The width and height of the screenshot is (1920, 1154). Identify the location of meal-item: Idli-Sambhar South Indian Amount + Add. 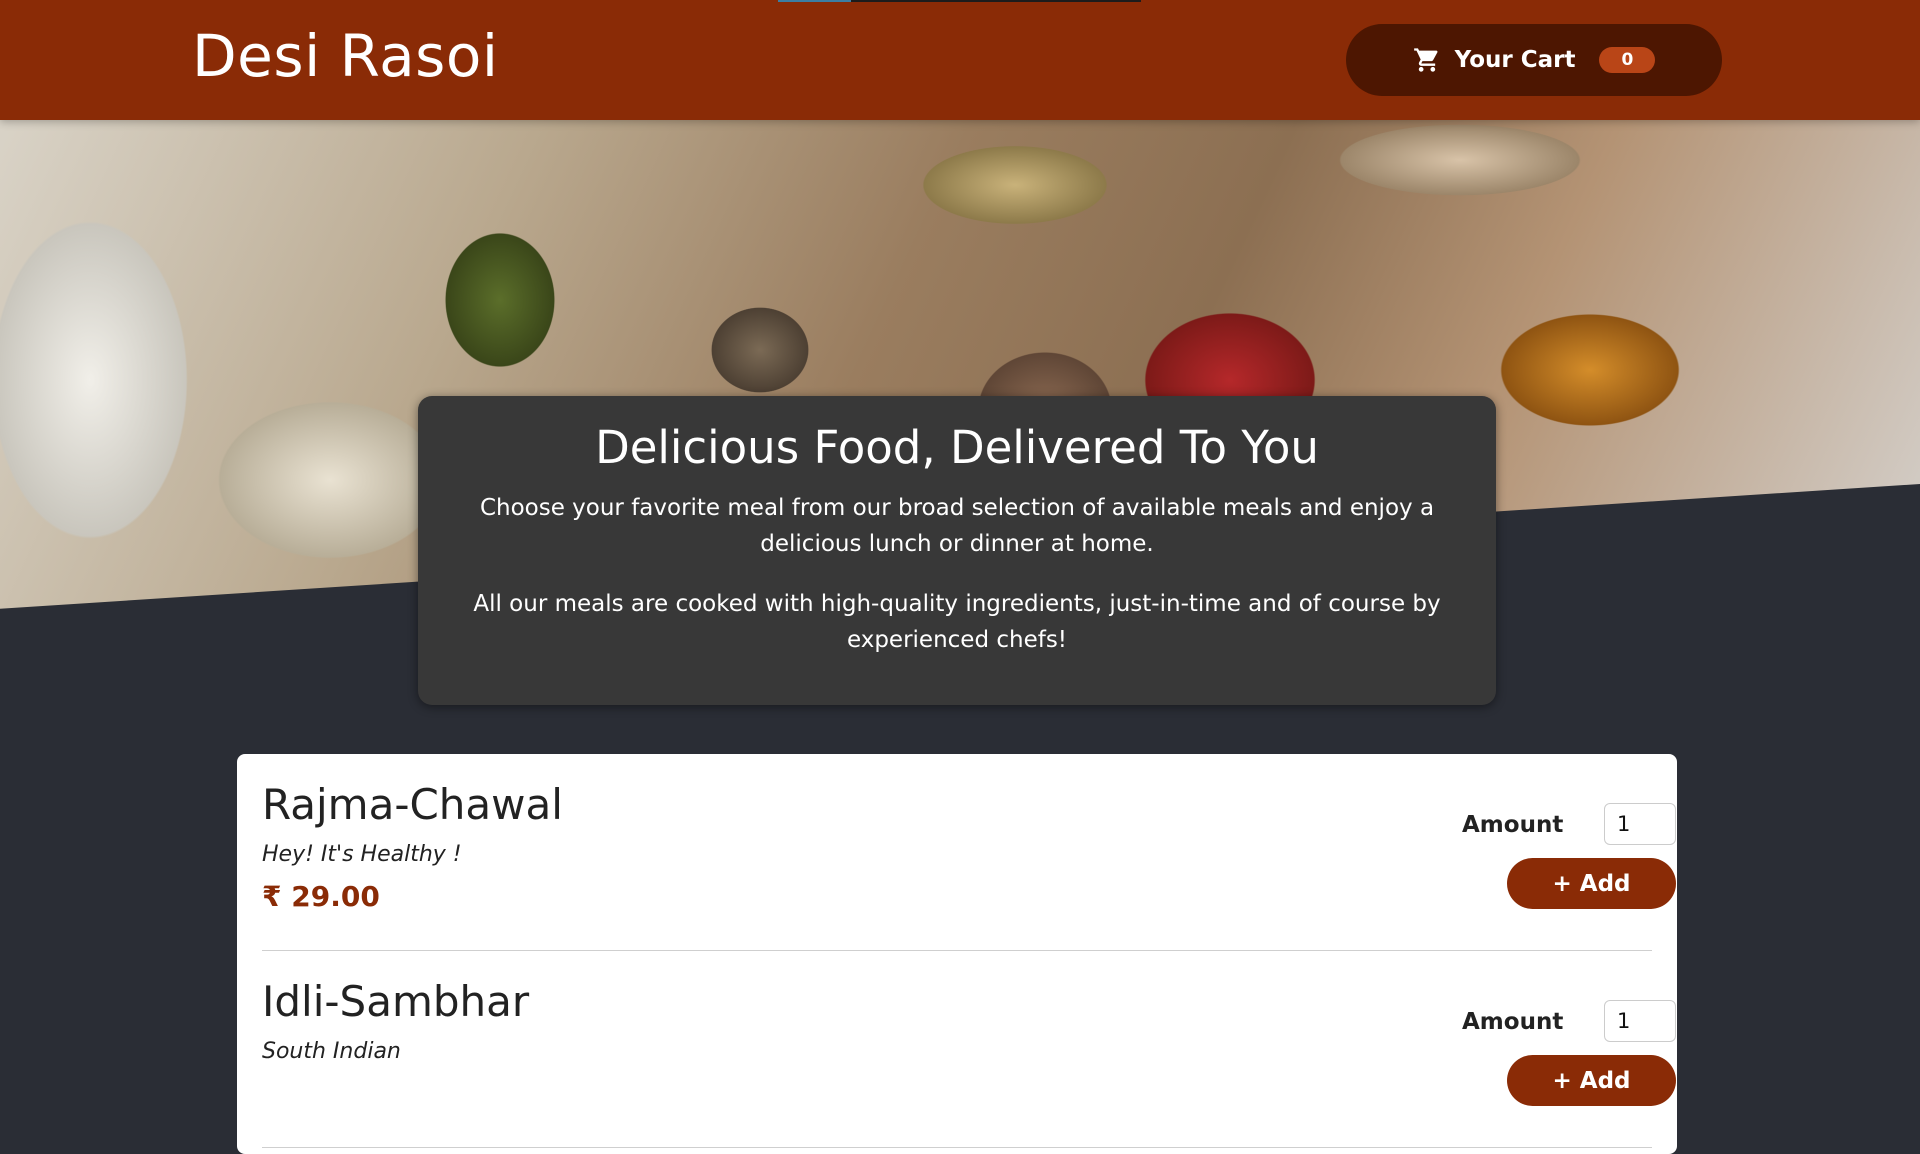
(969, 1049).